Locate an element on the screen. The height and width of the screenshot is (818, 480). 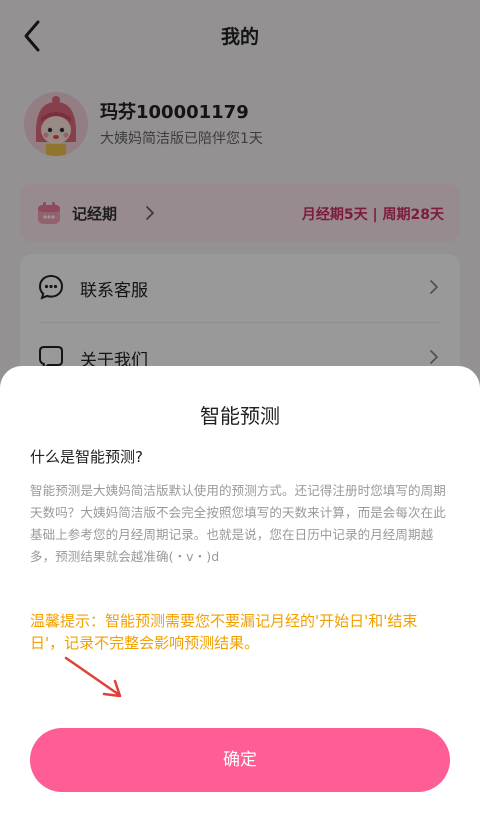
annotation-arrow-icon is located at coordinates (93, 677).